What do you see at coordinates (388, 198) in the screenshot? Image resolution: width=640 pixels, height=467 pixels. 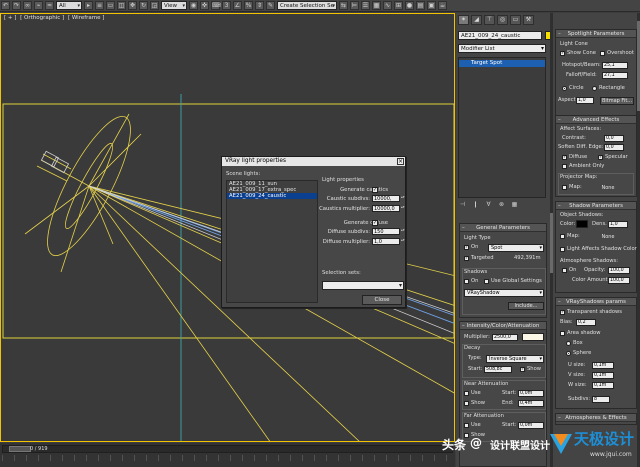 I see `caustic-subdivs-spinner: 10000,` at bounding box center [388, 198].